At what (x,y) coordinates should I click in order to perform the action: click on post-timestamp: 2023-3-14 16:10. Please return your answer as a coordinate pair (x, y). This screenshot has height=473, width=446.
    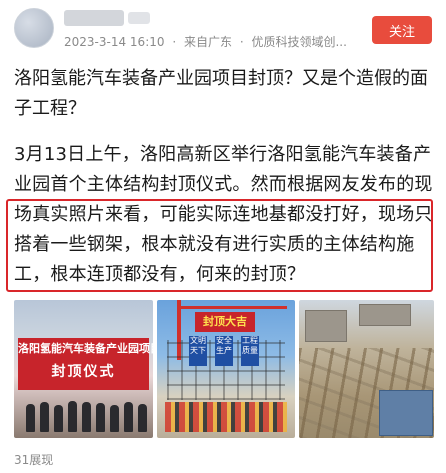
    Looking at the image, I should click on (114, 42).